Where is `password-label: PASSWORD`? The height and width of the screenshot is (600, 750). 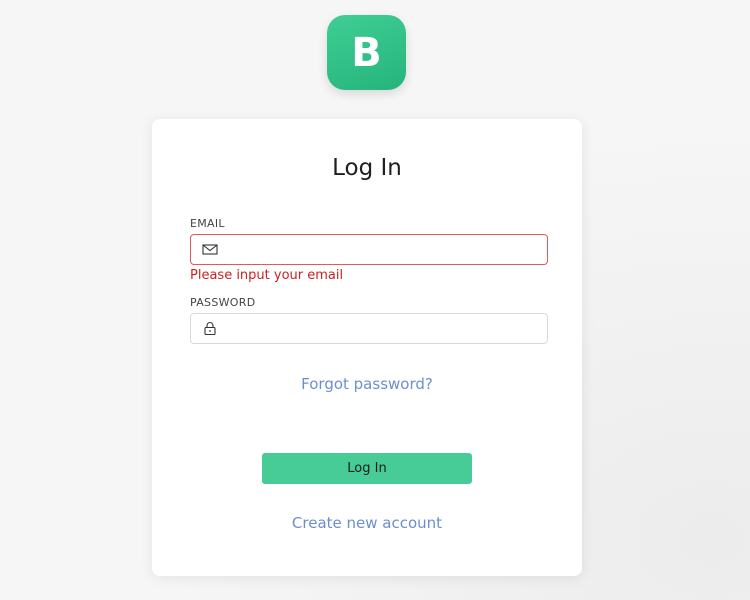
password-label: PASSWORD is located at coordinates (223, 302).